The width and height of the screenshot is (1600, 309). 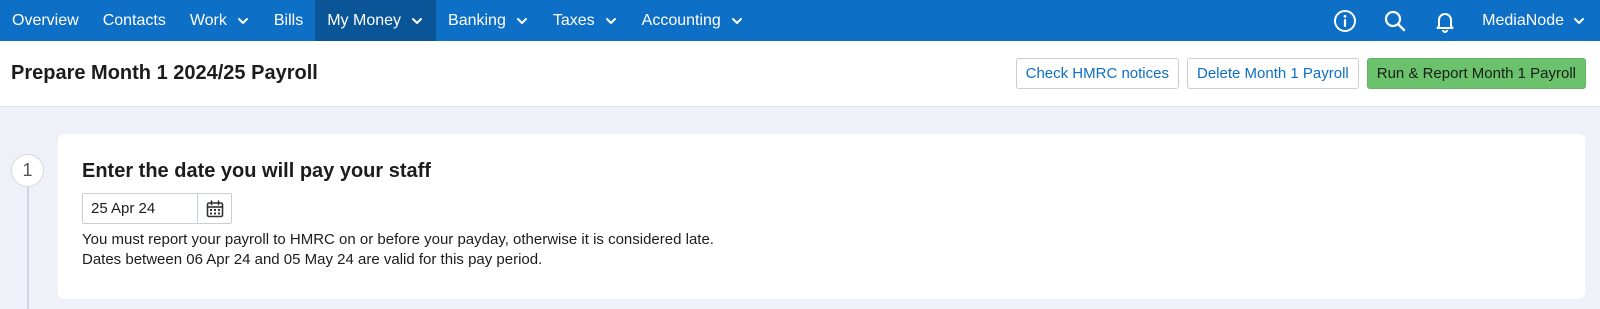 I want to click on nav-right: MediaNode, so click(x=1460, y=20).